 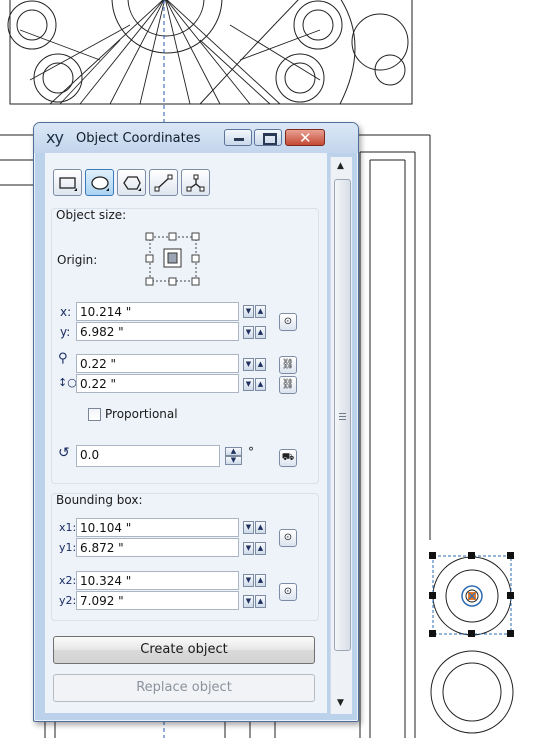 I want to click on top-ornament-drawing, so click(x=210, y=52).